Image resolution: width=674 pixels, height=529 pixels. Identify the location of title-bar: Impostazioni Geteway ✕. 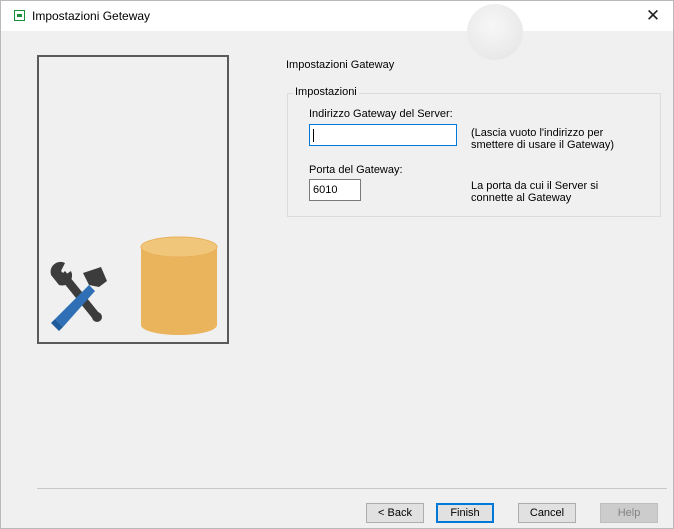
(337, 16).